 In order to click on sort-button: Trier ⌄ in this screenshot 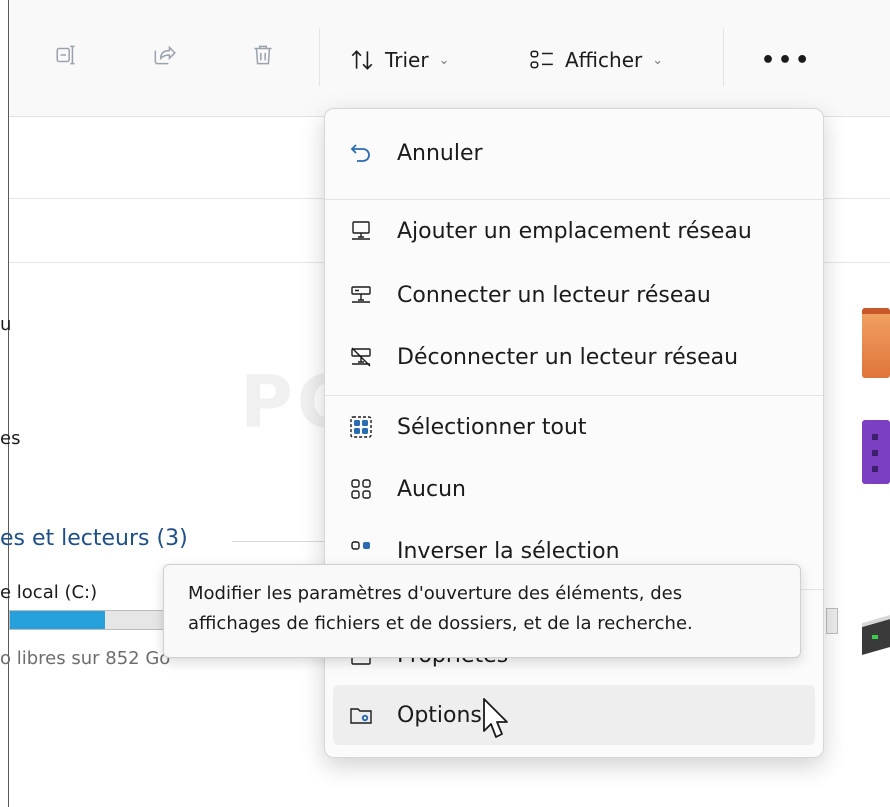, I will do `click(399, 60)`.